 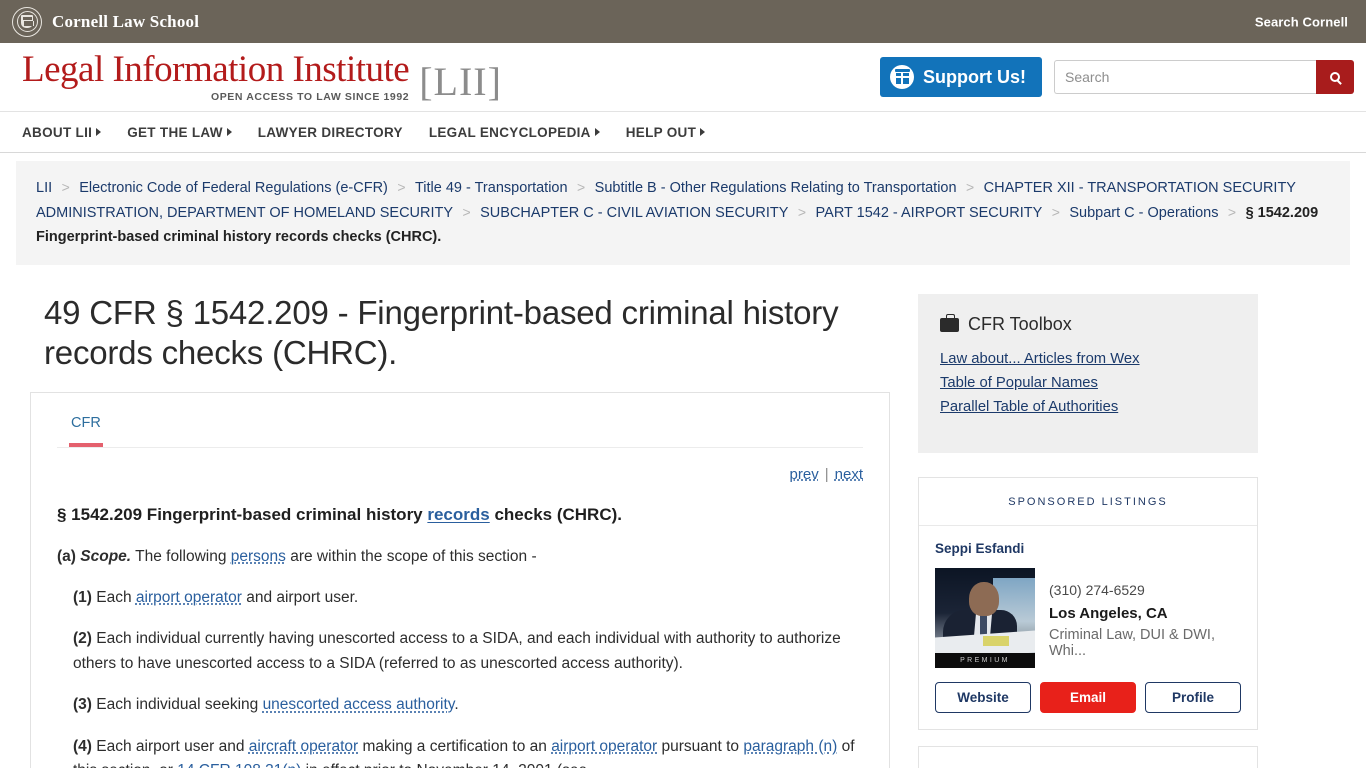 What do you see at coordinates (1108, 613) in the screenshot?
I see `attorney-city: Los Angeles, CA` at bounding box center [1108, 613].